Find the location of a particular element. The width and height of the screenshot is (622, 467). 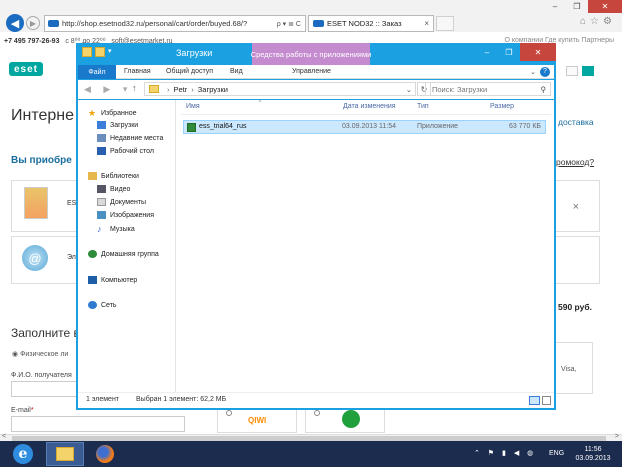

explorer-close-button: ✕ is located at coordinates (538, 52).